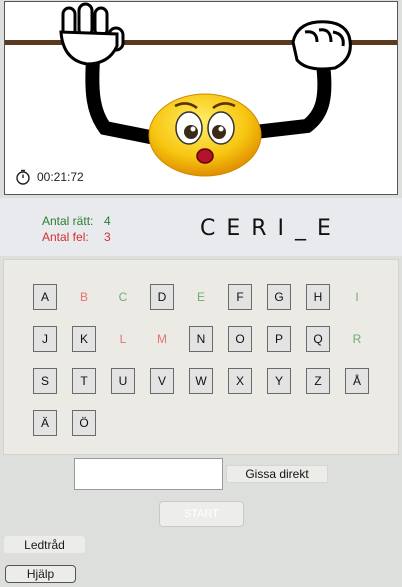  Describe the element at coordinates (205, 135) in the screenshot. I see `worried-face` at that location.